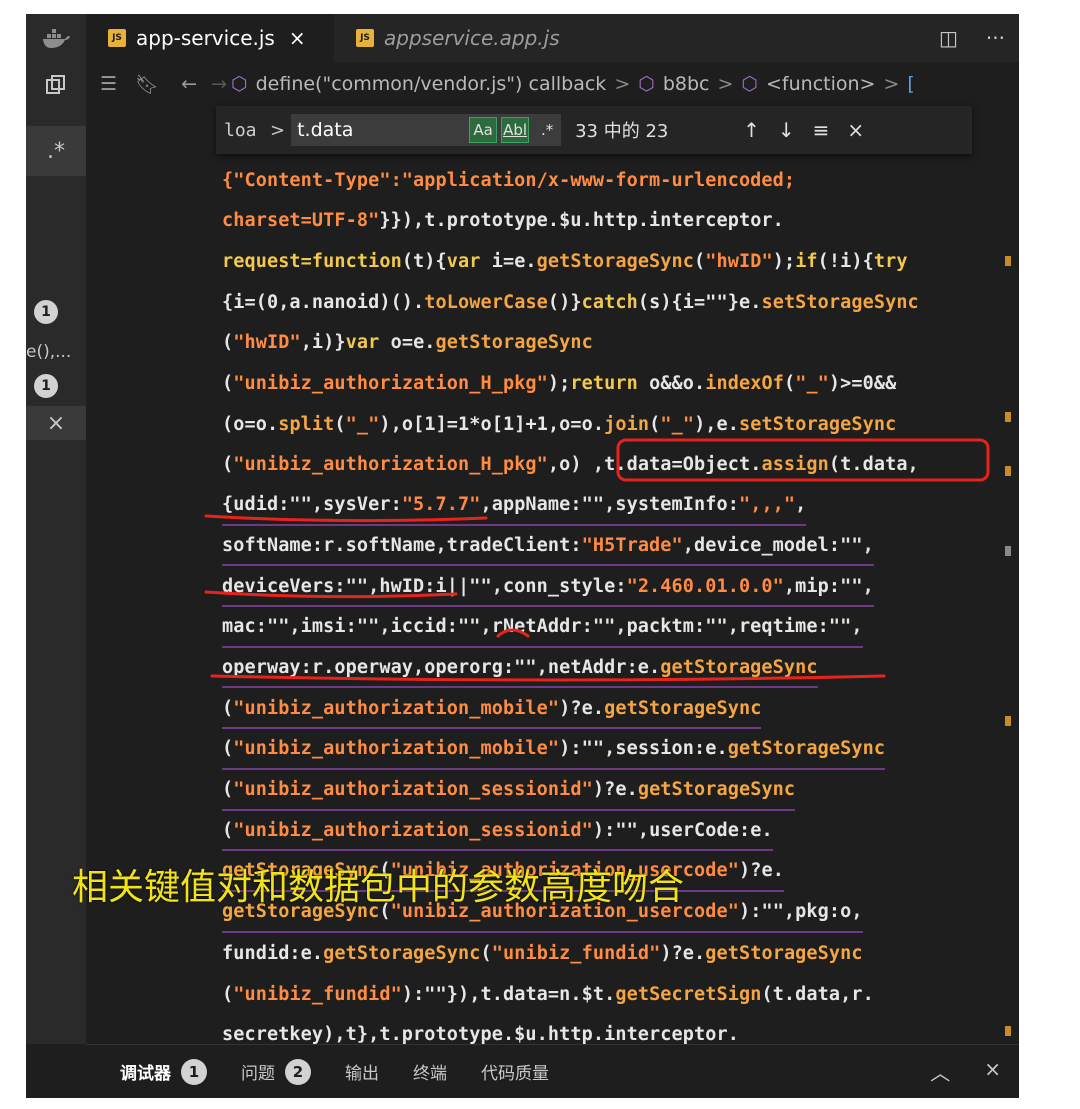 Image resolution: width=1080 pixels, height=1109 pixels. Describe the element at coordinates (767, 505) in the screenshot. I see `code-token: ",,,"` at that location.